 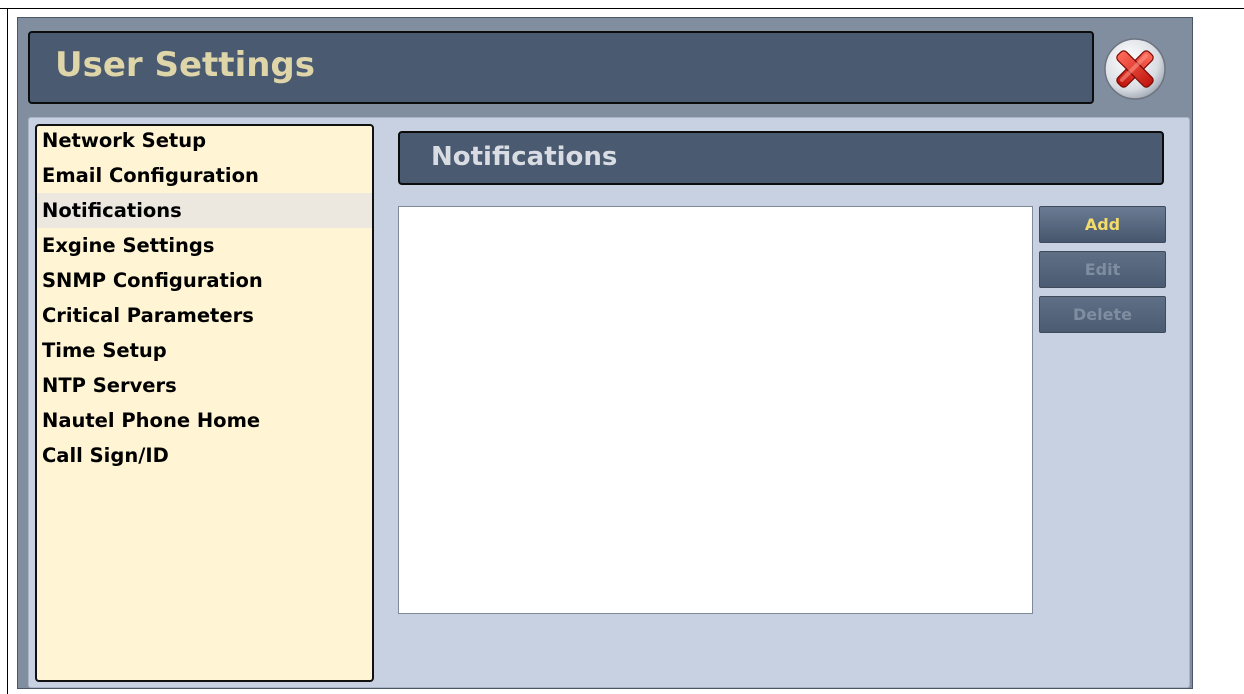 I want to click on title-bar: User Settings, so click(x=561, y=67).